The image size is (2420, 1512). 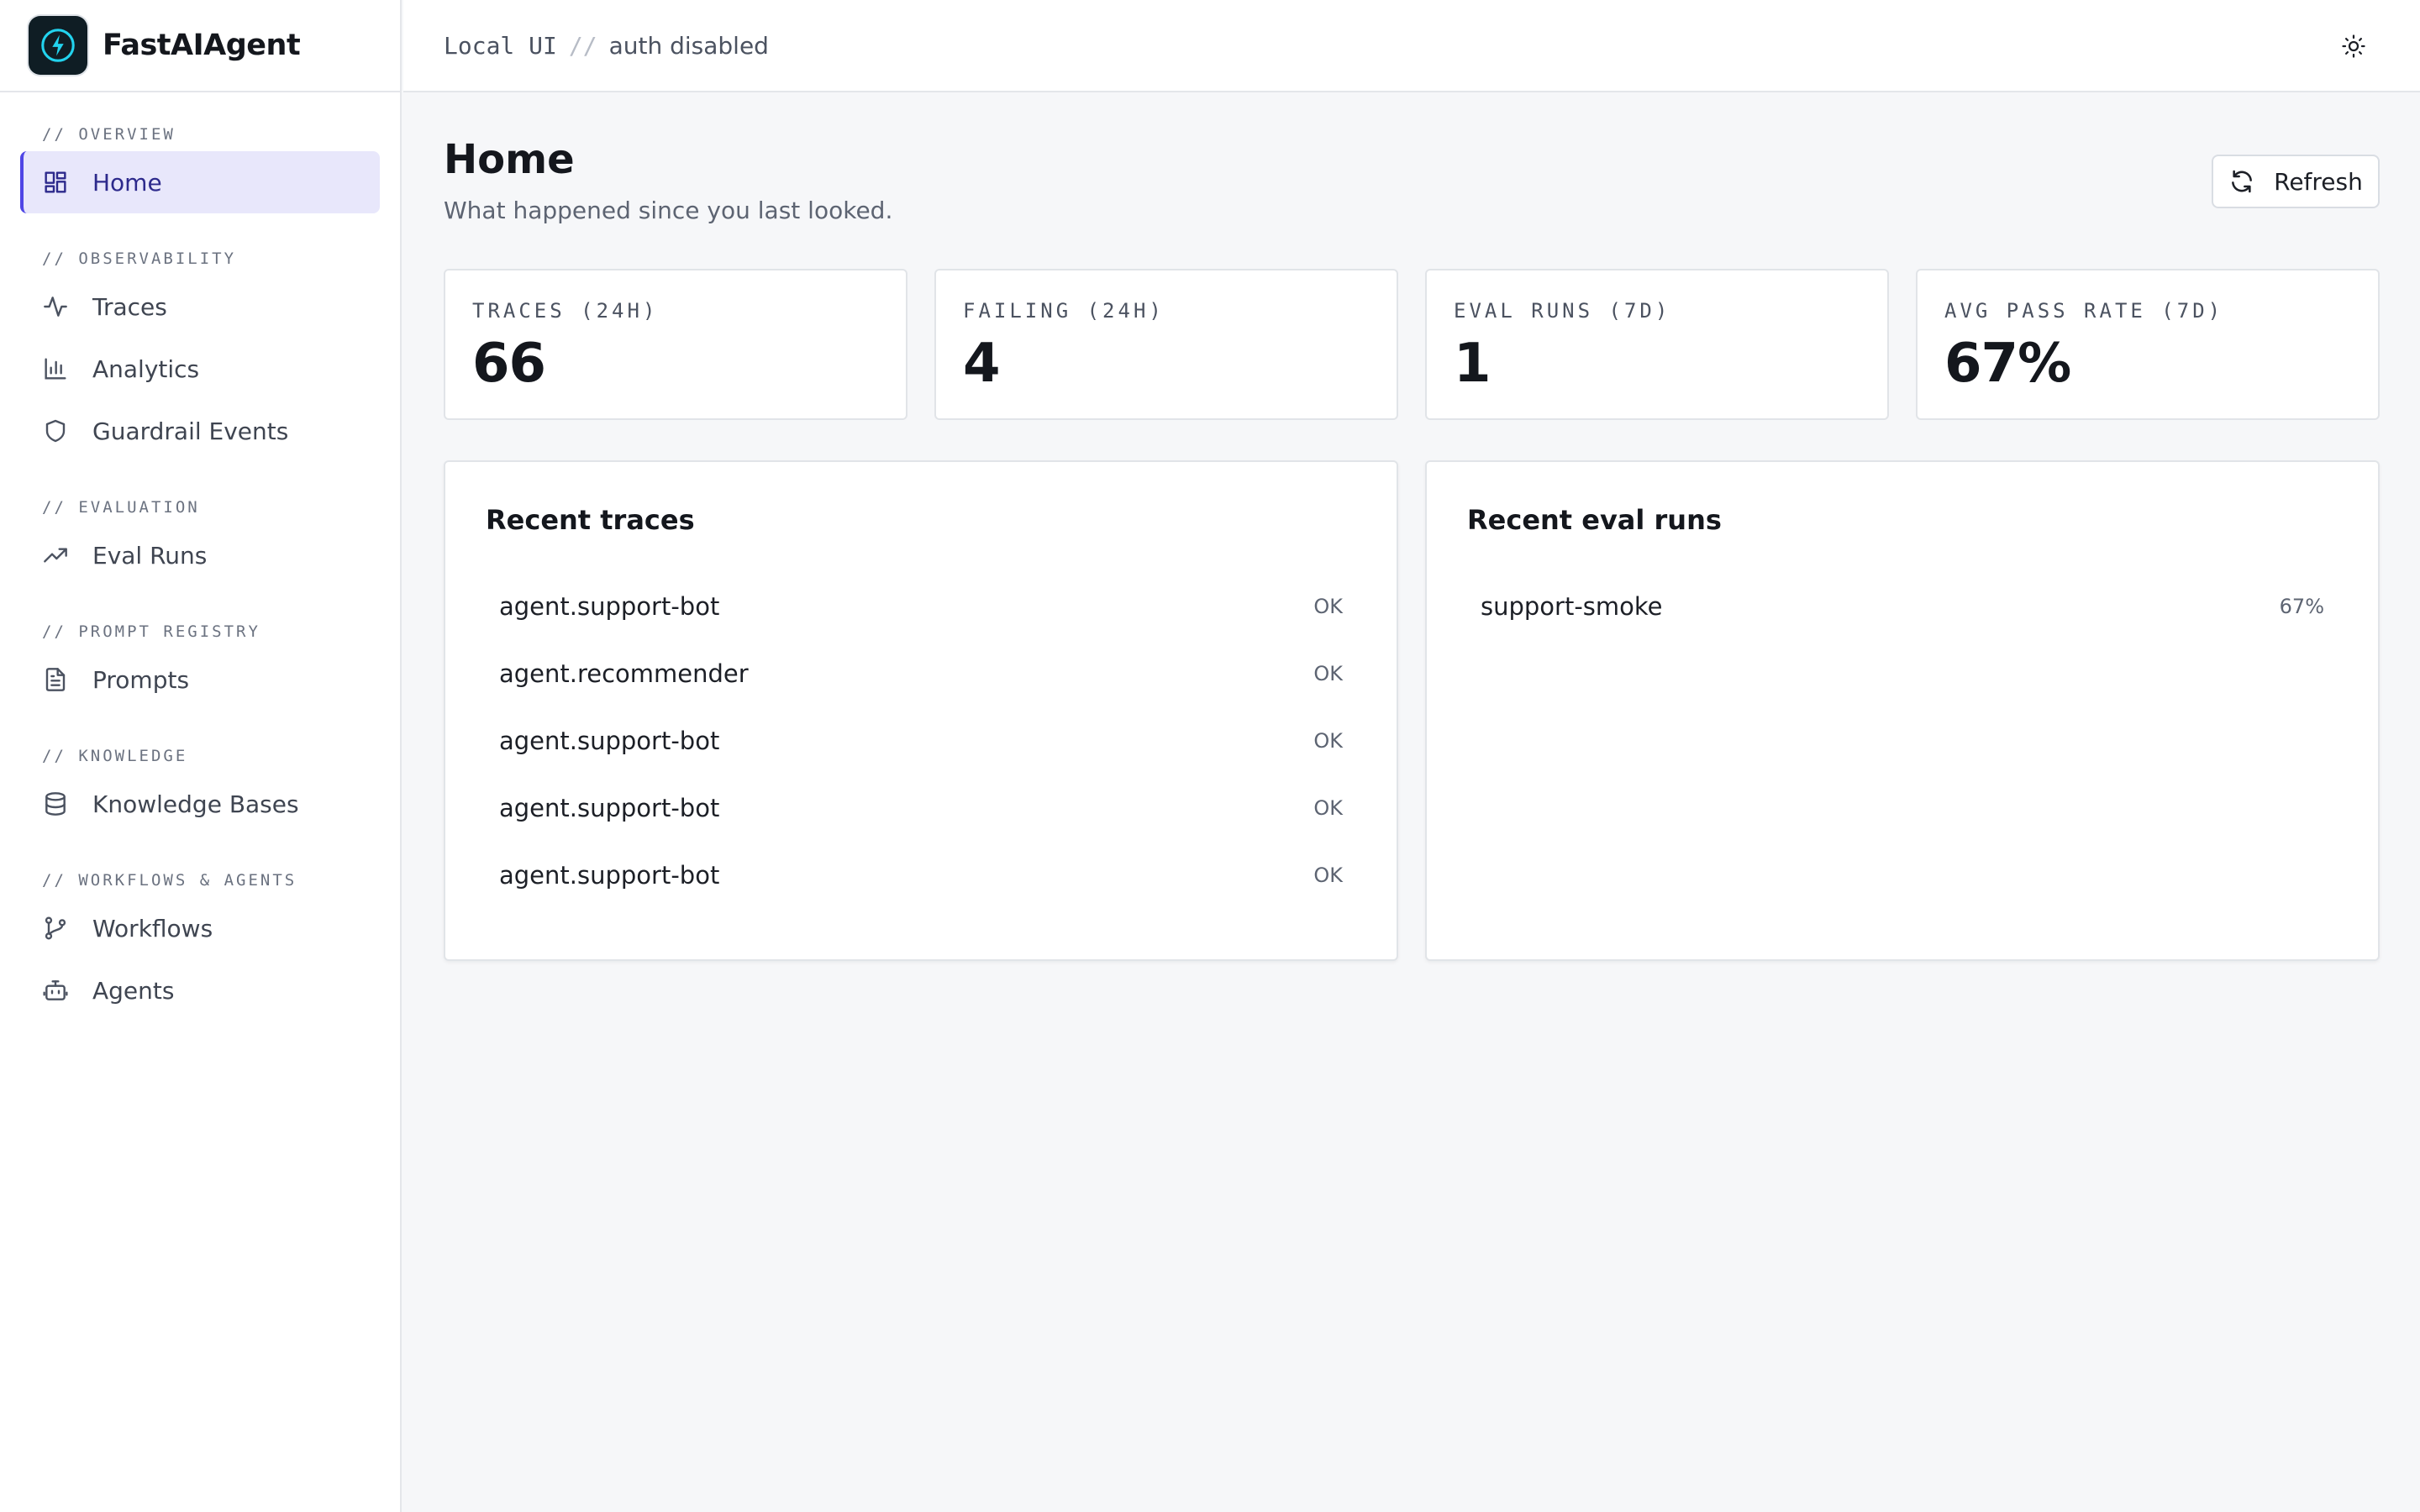 I want to click on eval-run-name: support-smoke, so click(x=1572, y=606).